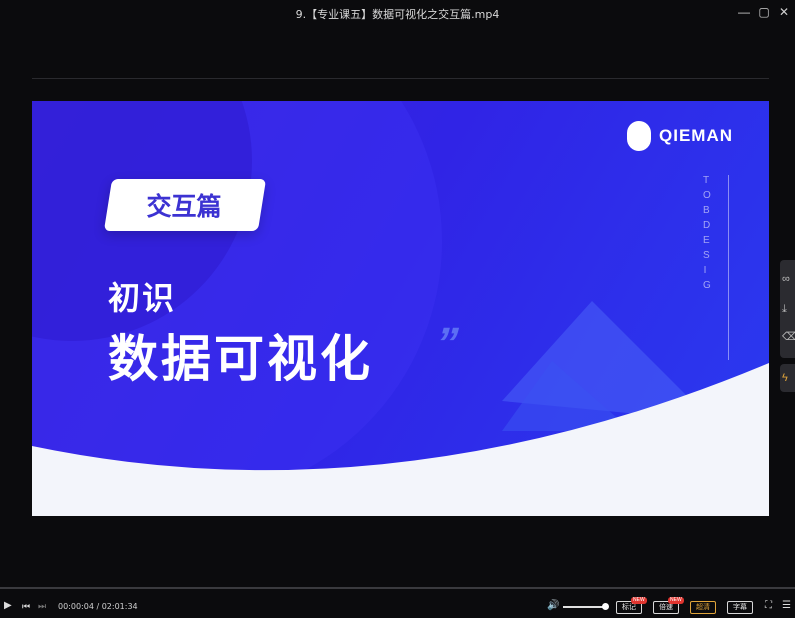  What do you see at coordinates (703, 607) in the screenshot?
I see `quality-button: 超清` at bounding box center [703, 607].